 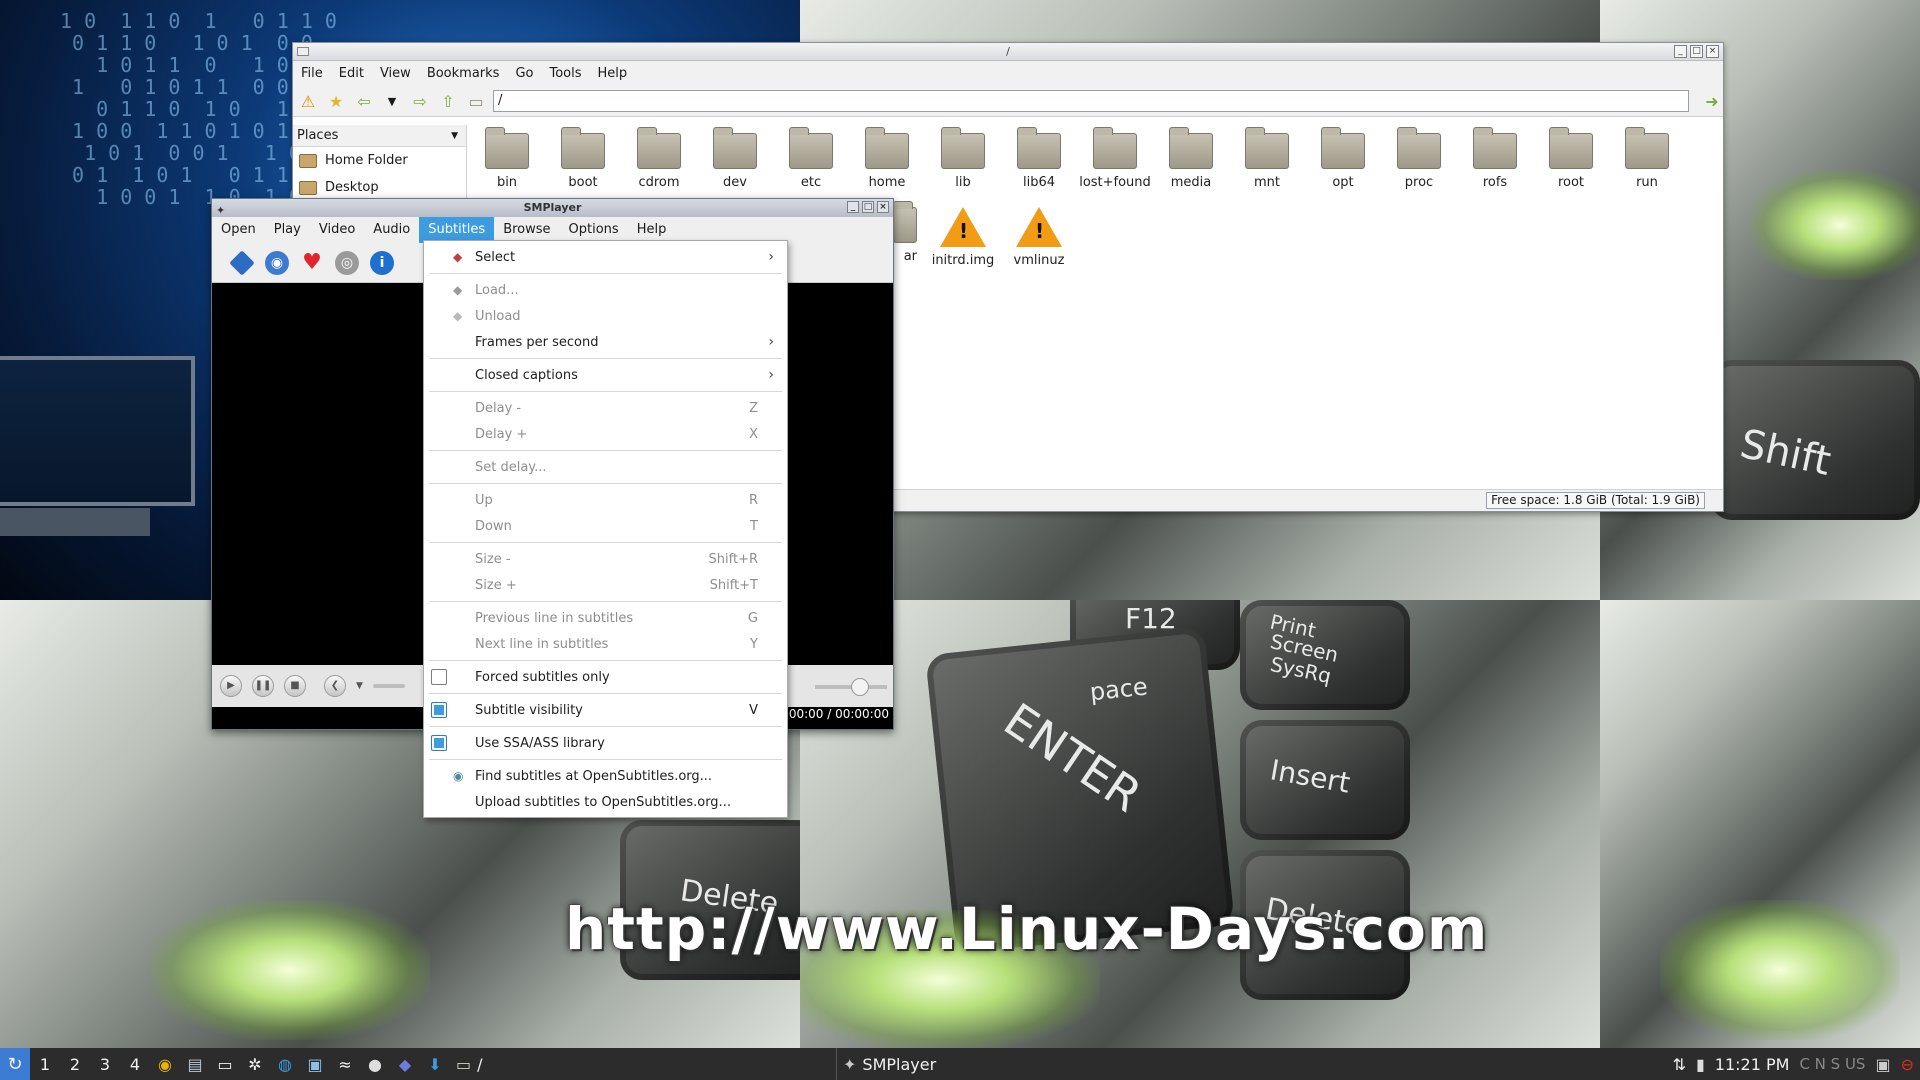 I want to click on forced-only-checkbox, so click(x=439, y=677).